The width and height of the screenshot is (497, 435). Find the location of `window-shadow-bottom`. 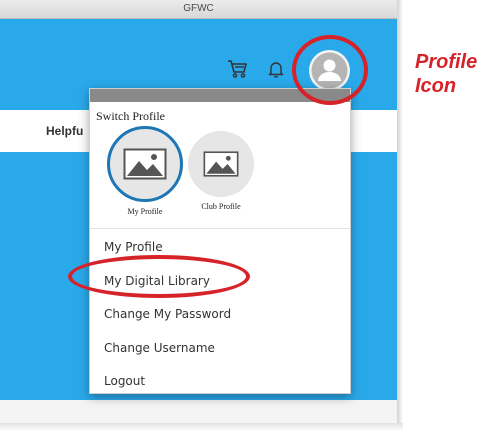

window-shadow-bottom is located at coordinates (201, 427).